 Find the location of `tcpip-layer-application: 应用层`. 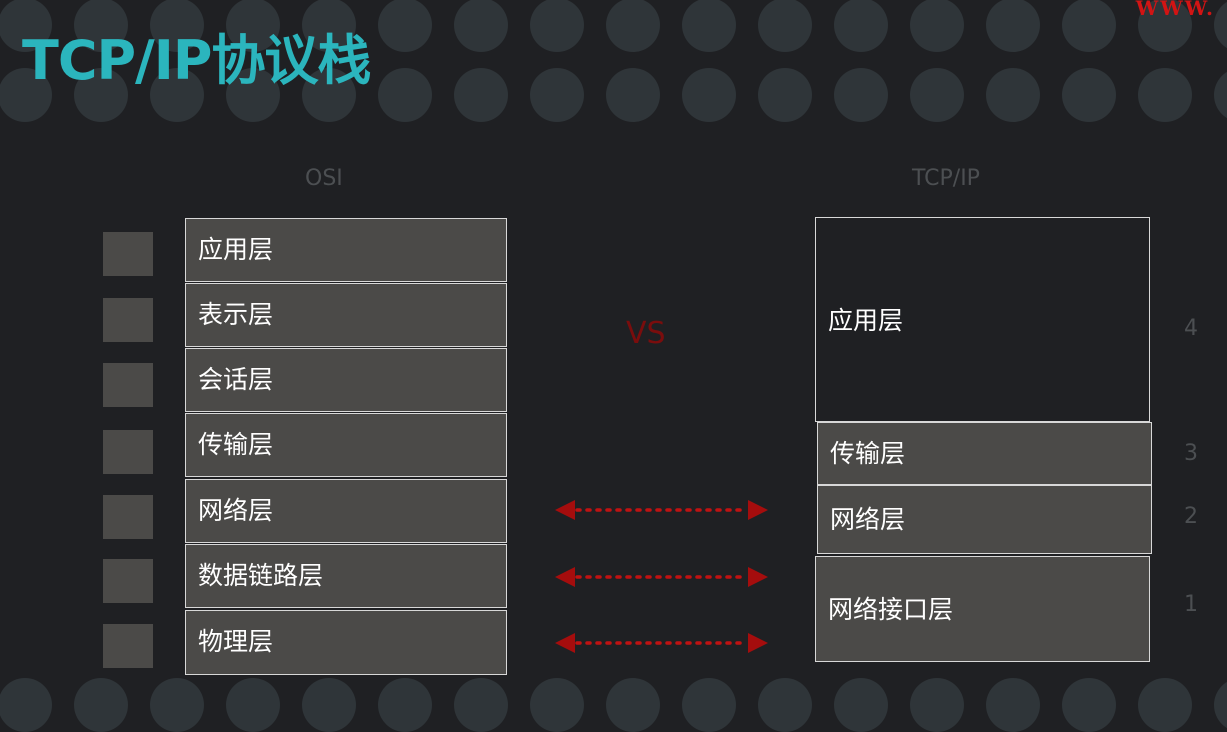

tcpip-layer-application: 应用层 is located at coordinates (982, 319).